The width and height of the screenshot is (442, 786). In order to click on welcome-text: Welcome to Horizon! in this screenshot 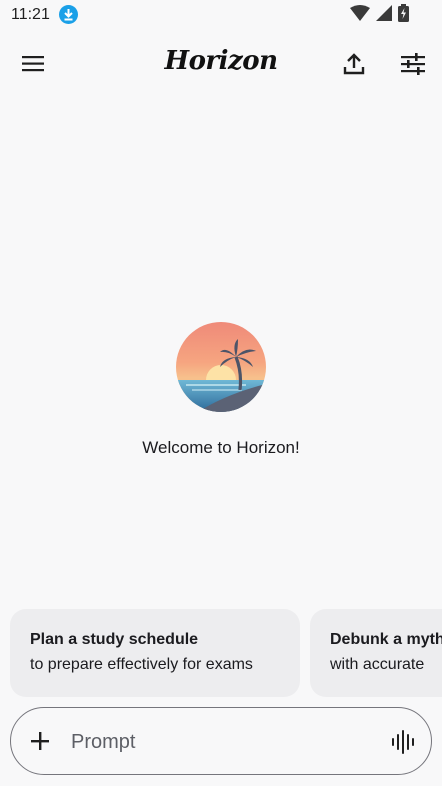, I will do `click(221, 447)`.